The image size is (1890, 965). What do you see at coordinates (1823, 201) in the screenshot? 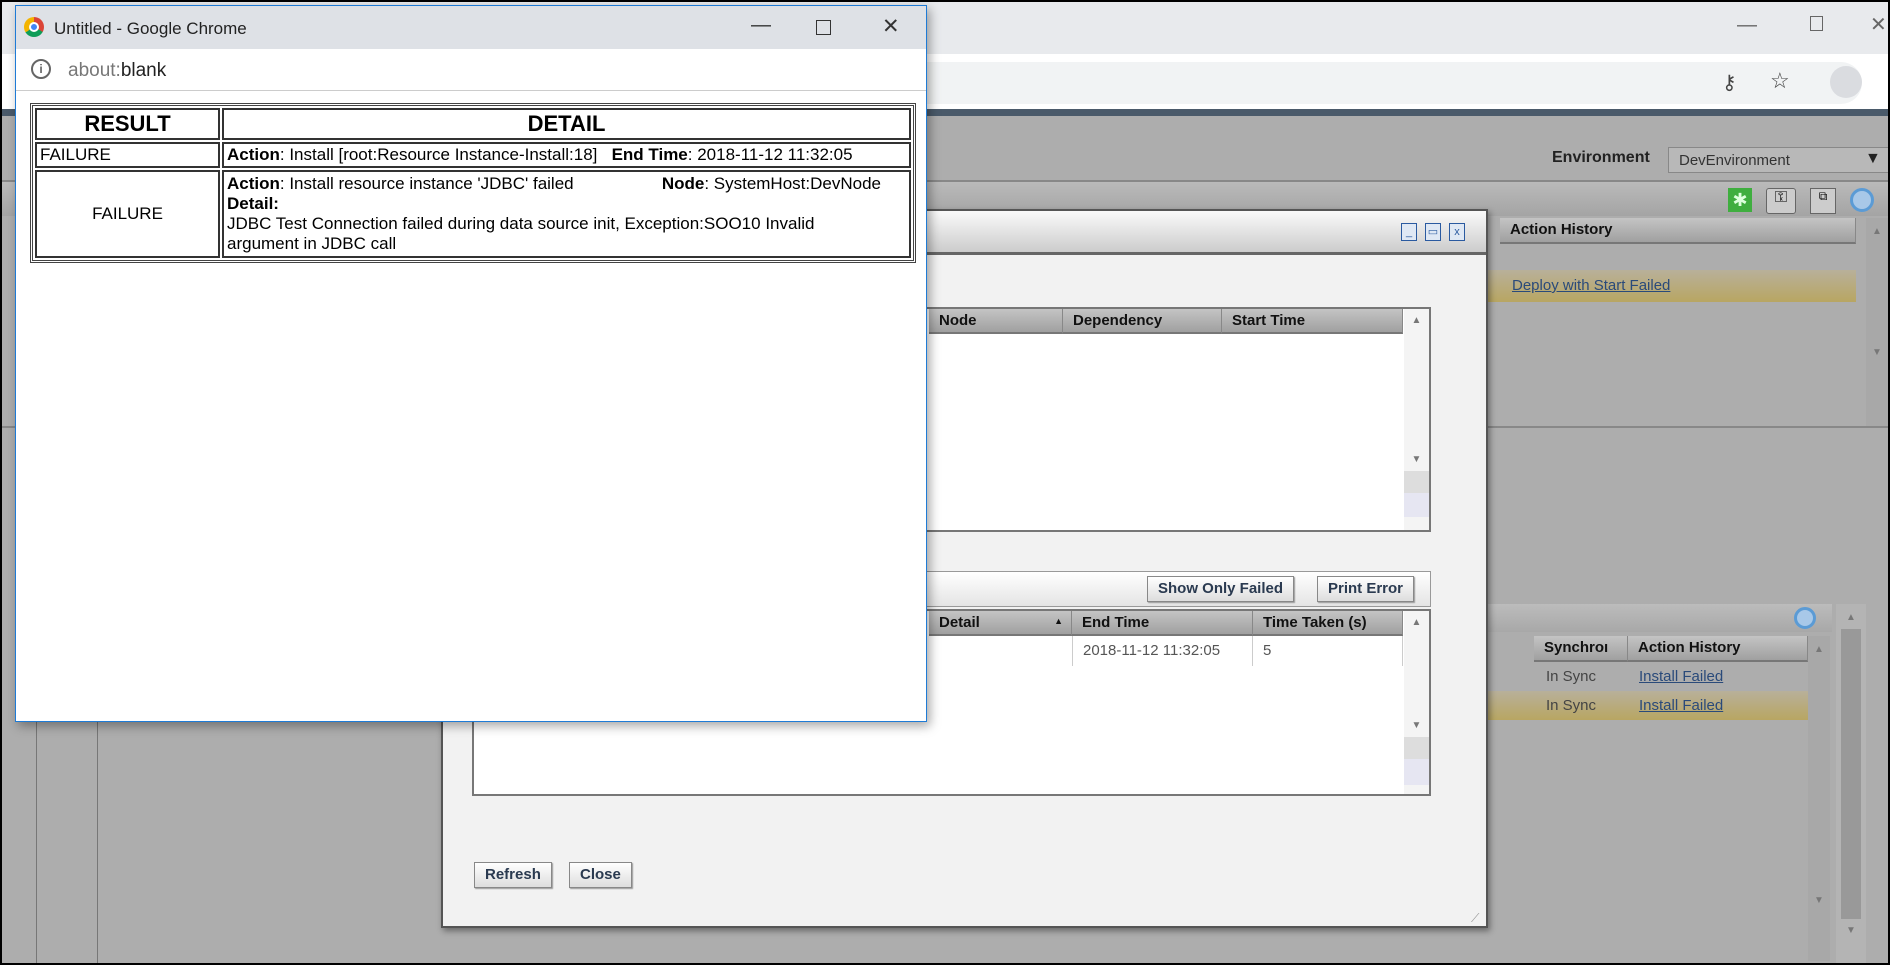
I see `hierarchy-icon: ⧉` at bounding box center [1823, 201].